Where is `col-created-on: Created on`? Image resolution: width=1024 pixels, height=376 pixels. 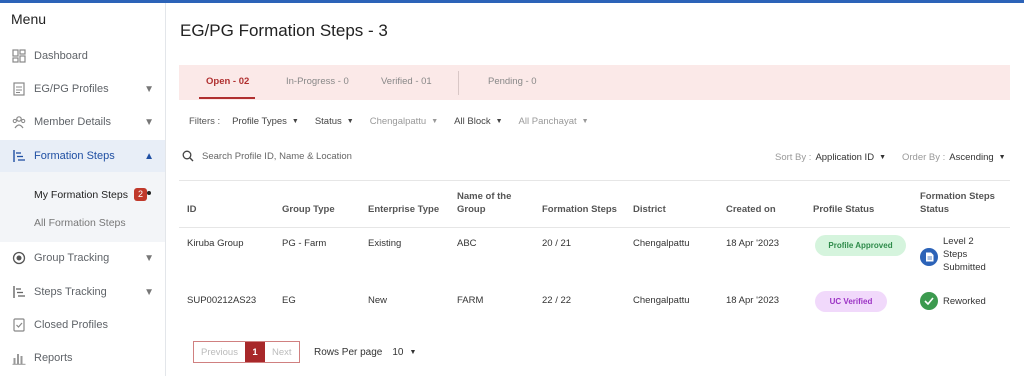
col-created-on: Created on is located at coordinates (751, 209).